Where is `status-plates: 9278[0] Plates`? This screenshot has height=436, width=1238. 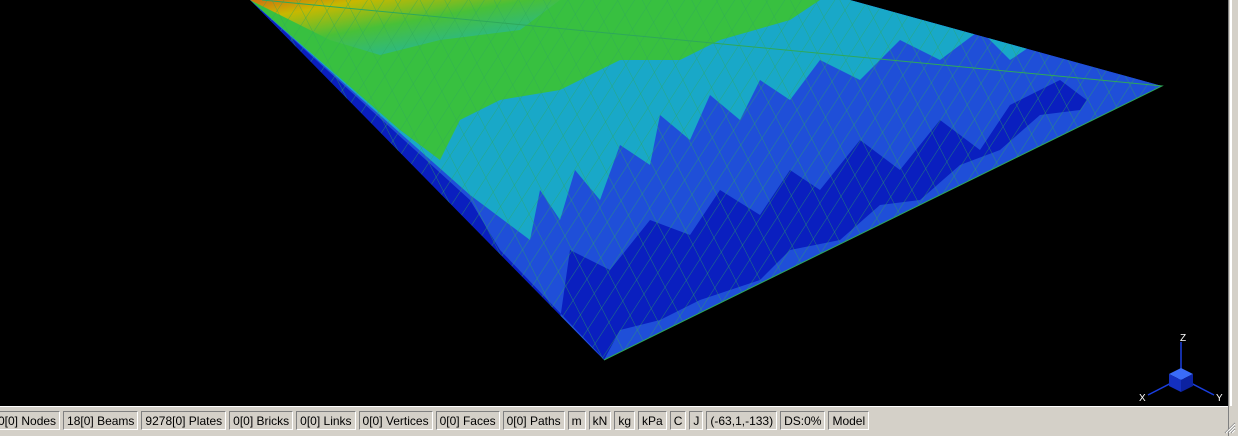 status-plates: 9278[0] Plates is located at coordinates (184, 420).